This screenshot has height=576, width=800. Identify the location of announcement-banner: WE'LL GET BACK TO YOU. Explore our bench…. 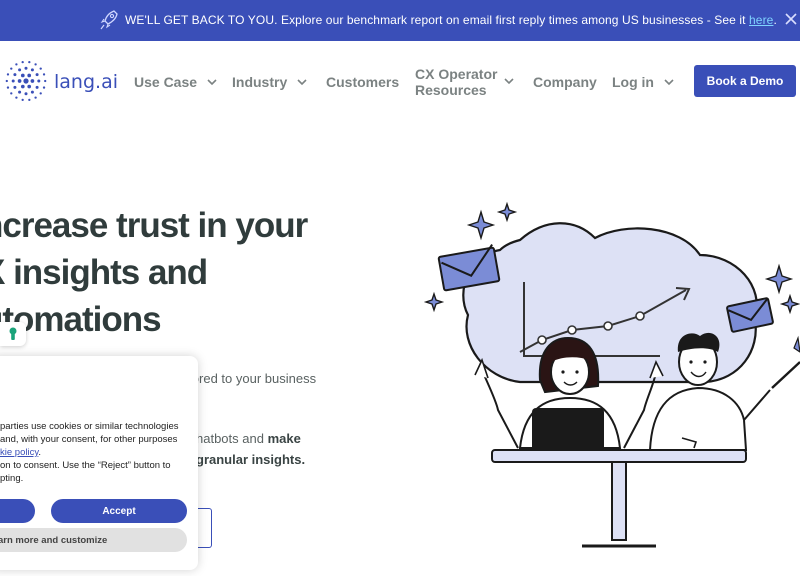
(400, 20).